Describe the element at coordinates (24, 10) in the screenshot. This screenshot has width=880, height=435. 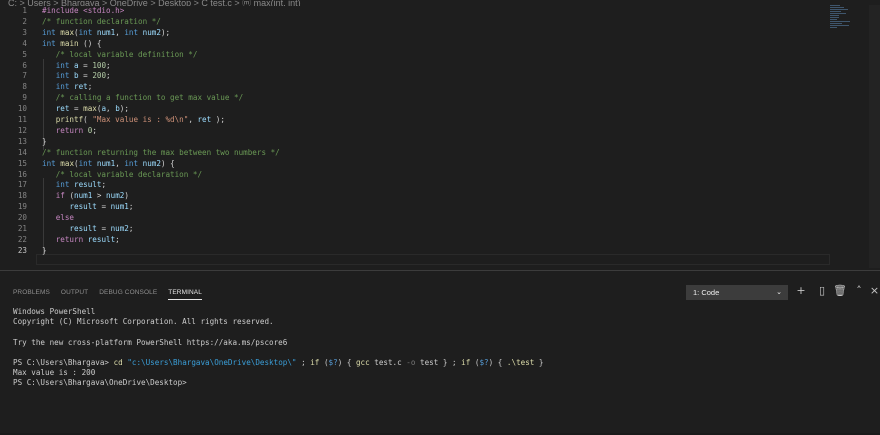
I see `line-number: 1` at that location.